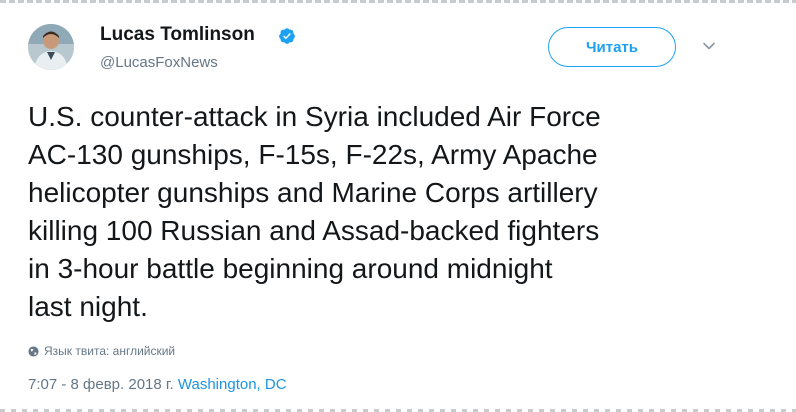 The width and height of the screenshot is (796, 412). I want to click on author-name: Lucas Tomlinson, so click(177, 35).